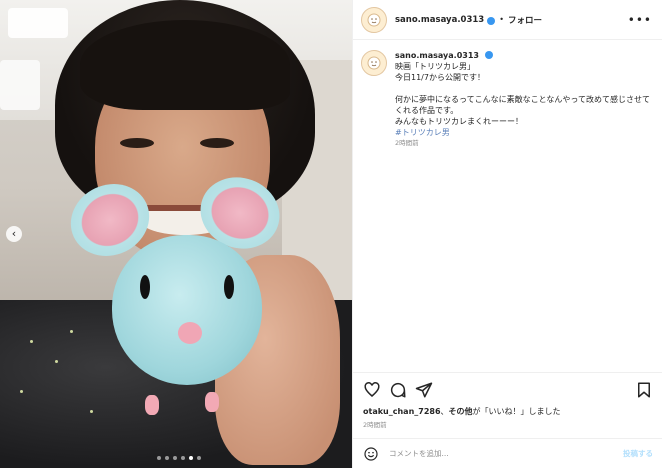  Describe the element at coordinates (524, 132) in the screenshot. I see `hashtag-link: #トリツカレ男` at that location.